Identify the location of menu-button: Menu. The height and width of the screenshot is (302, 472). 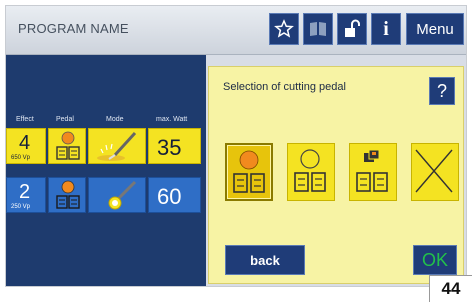
(435, 29).